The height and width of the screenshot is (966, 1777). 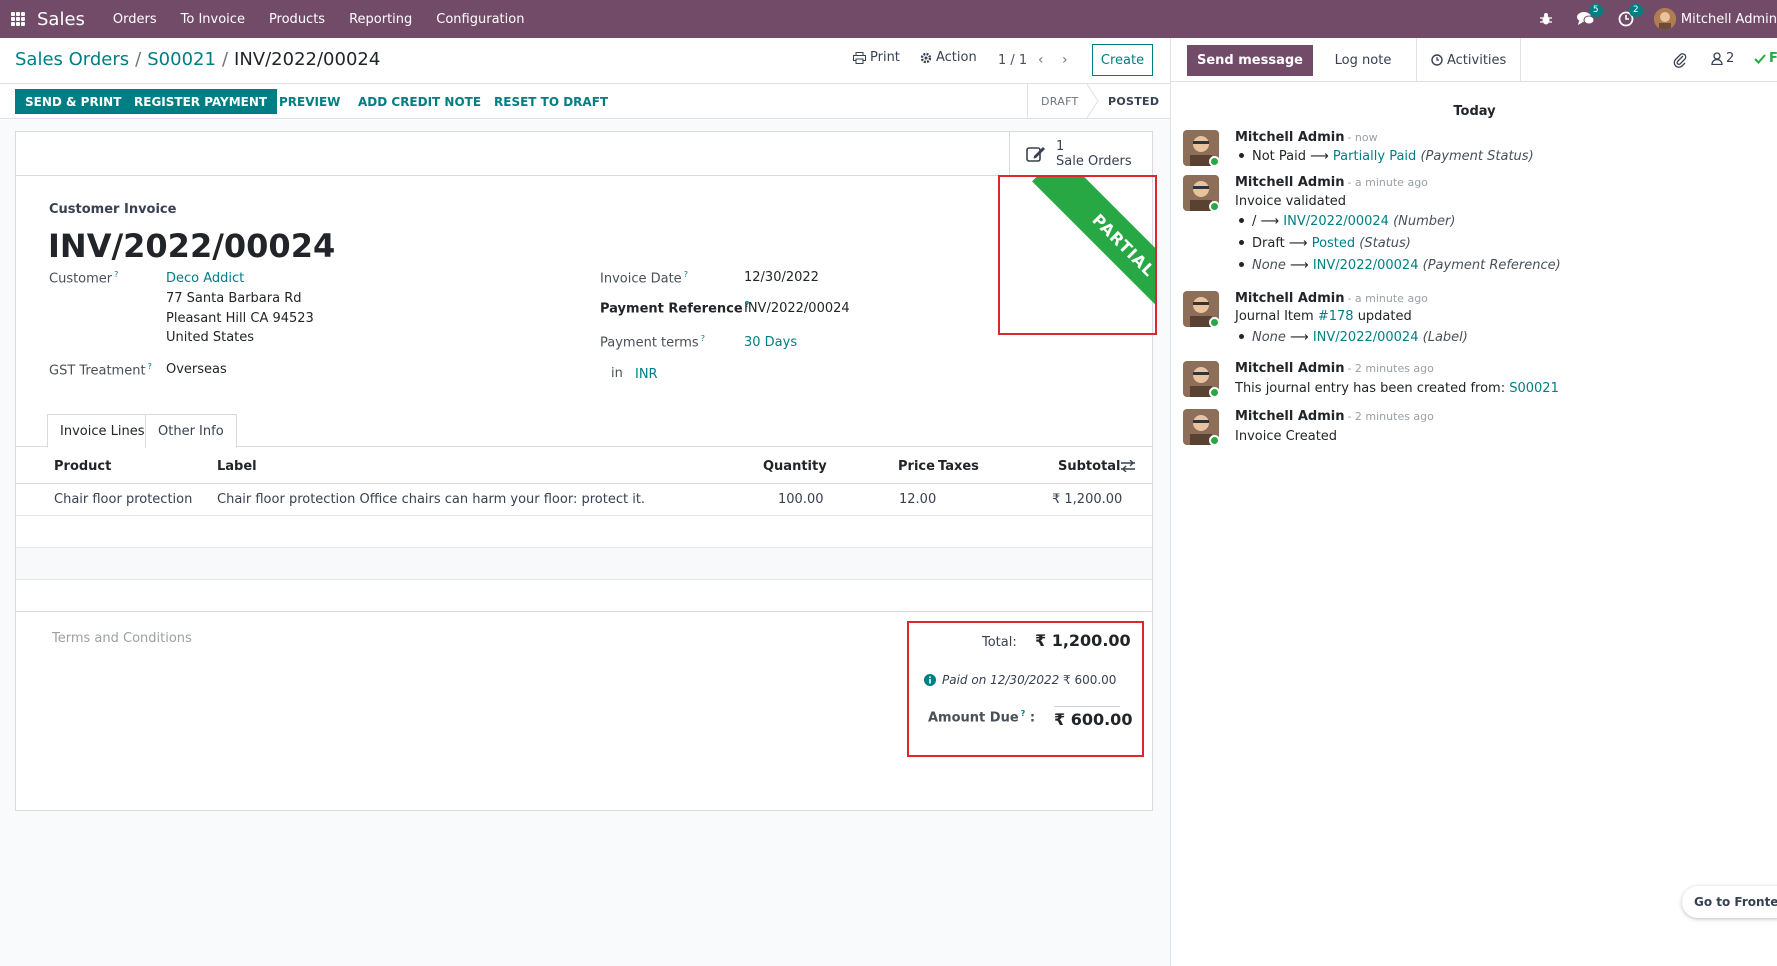 What do you see at coordinates (210, 337) in the screenshot?
I see `customer-address-country: United States` at bounding box center [210, 337].